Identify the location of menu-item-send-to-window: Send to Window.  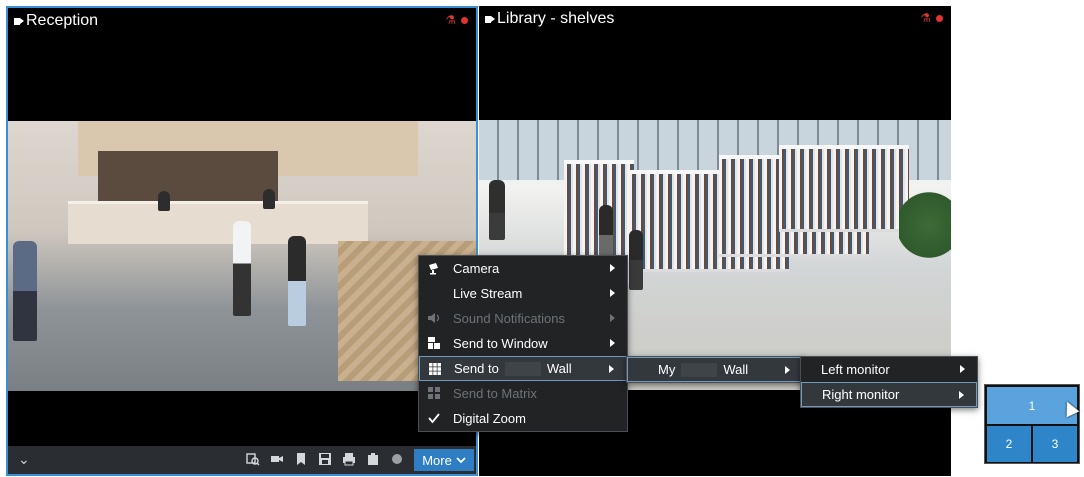
(523, 343).